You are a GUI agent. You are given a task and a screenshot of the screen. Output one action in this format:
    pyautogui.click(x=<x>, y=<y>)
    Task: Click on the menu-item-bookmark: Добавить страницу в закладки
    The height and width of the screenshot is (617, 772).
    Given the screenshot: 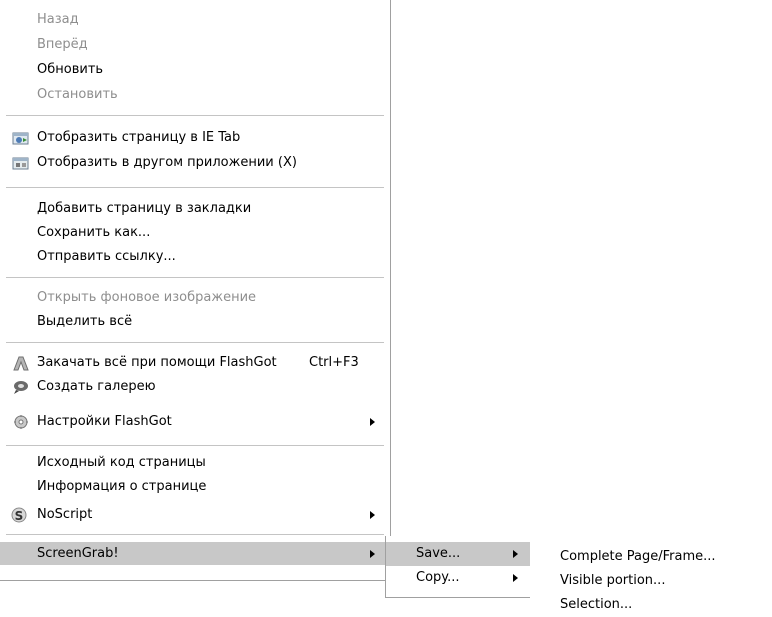 What is the action you would take?
    pyautogui.click(x=195, y=209)
    